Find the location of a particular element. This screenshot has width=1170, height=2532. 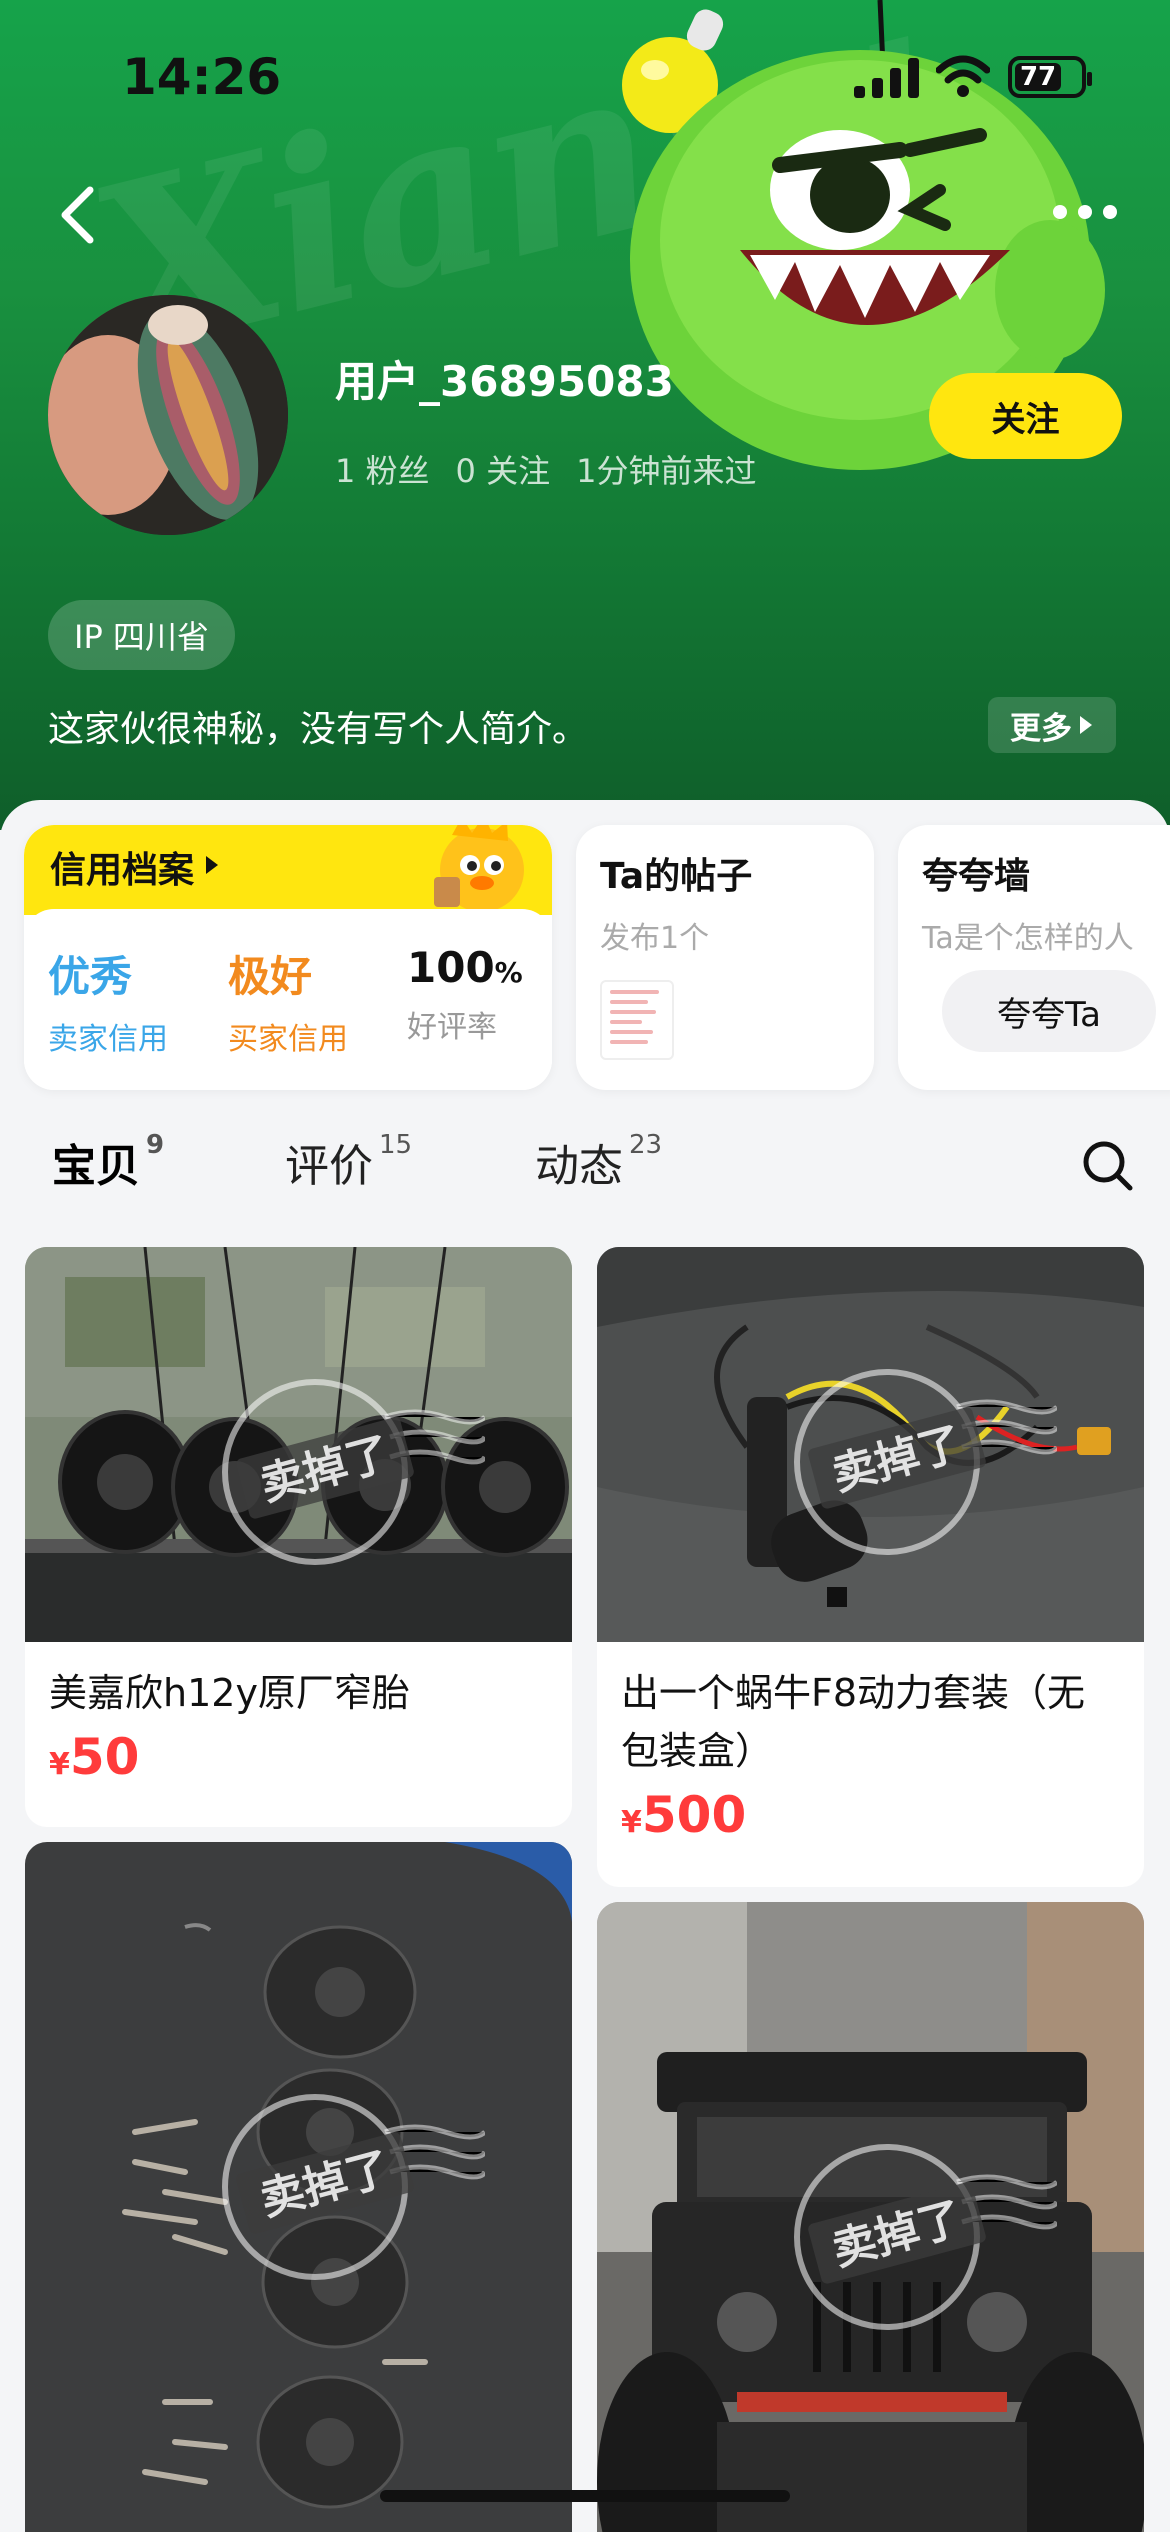

home-indicator is located at coordinates (585, 2496).